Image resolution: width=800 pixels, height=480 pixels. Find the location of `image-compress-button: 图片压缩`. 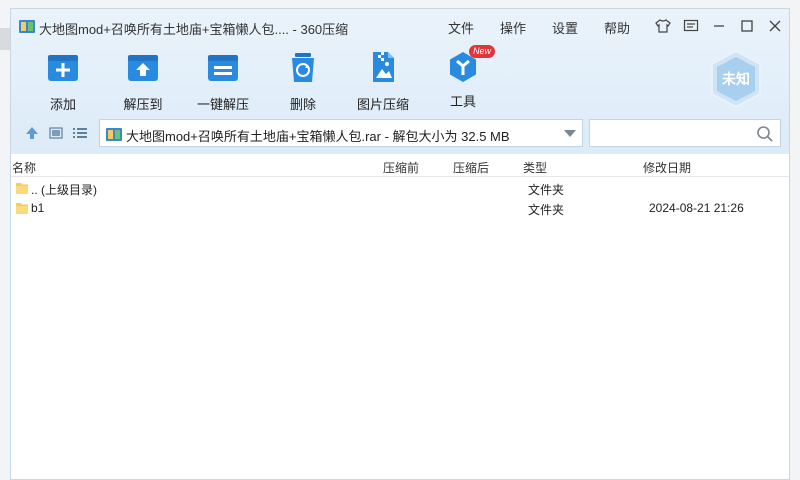

image-compress-button: 图片压缩 is located at coordinates (383, 78).